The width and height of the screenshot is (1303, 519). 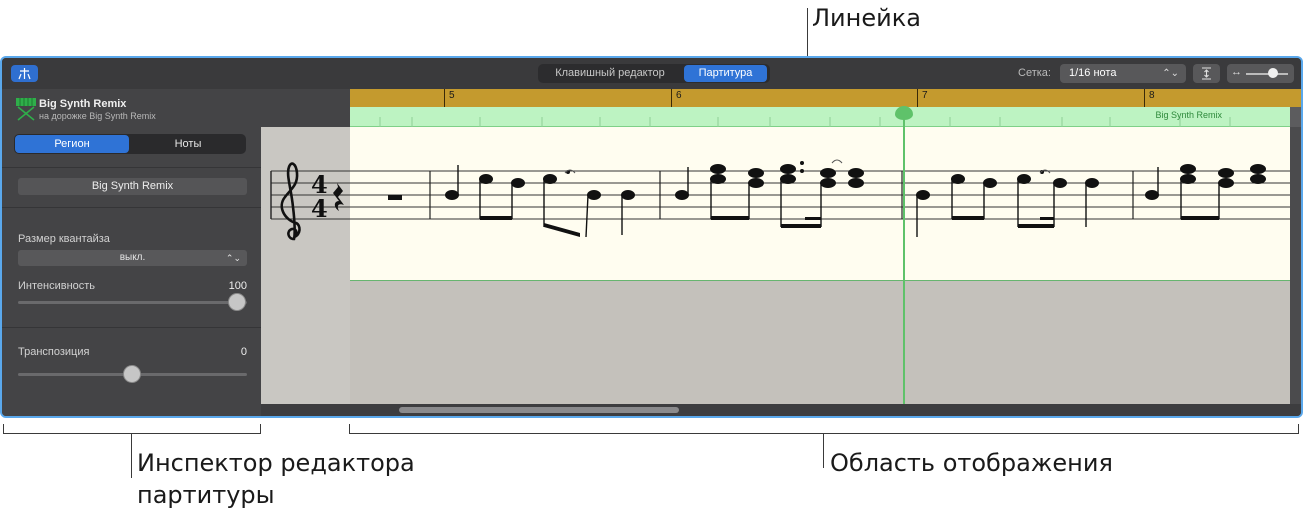 What do you see at coordinates (243, 352) in the screenshot?
I see `transpose-value: 0` at bounding box center [243, 352].